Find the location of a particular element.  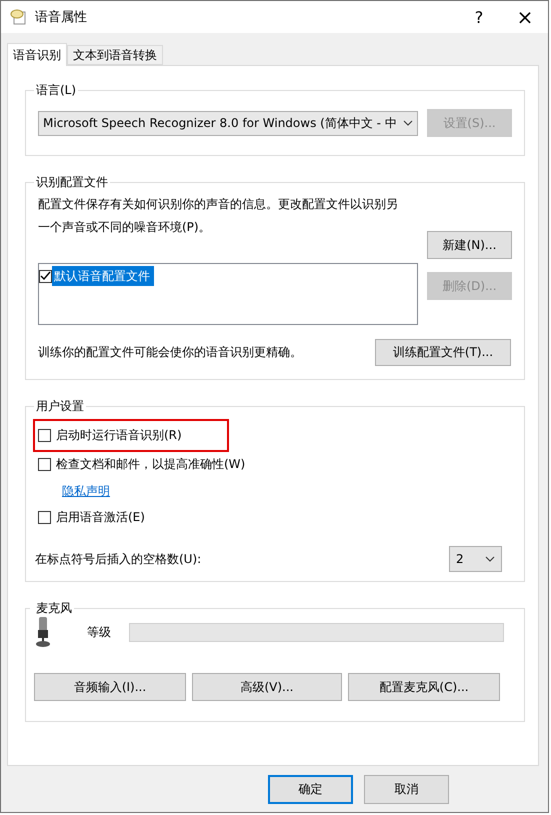

tab: 文本到语音转换 is located at coordinates (115, 55).